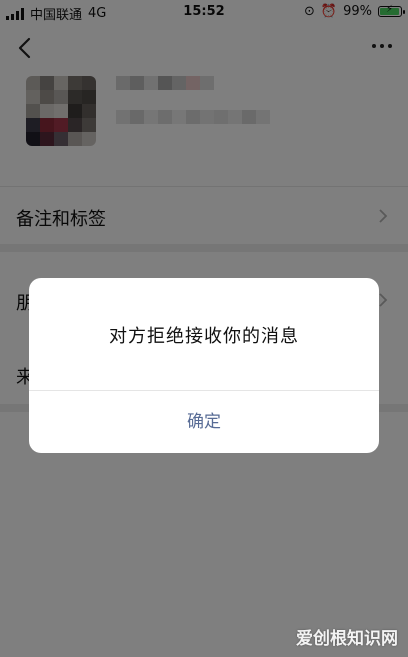  Describe the element at coordinates (204, 422) in the screenshot. I see `confirm-button: 确定` at that location.